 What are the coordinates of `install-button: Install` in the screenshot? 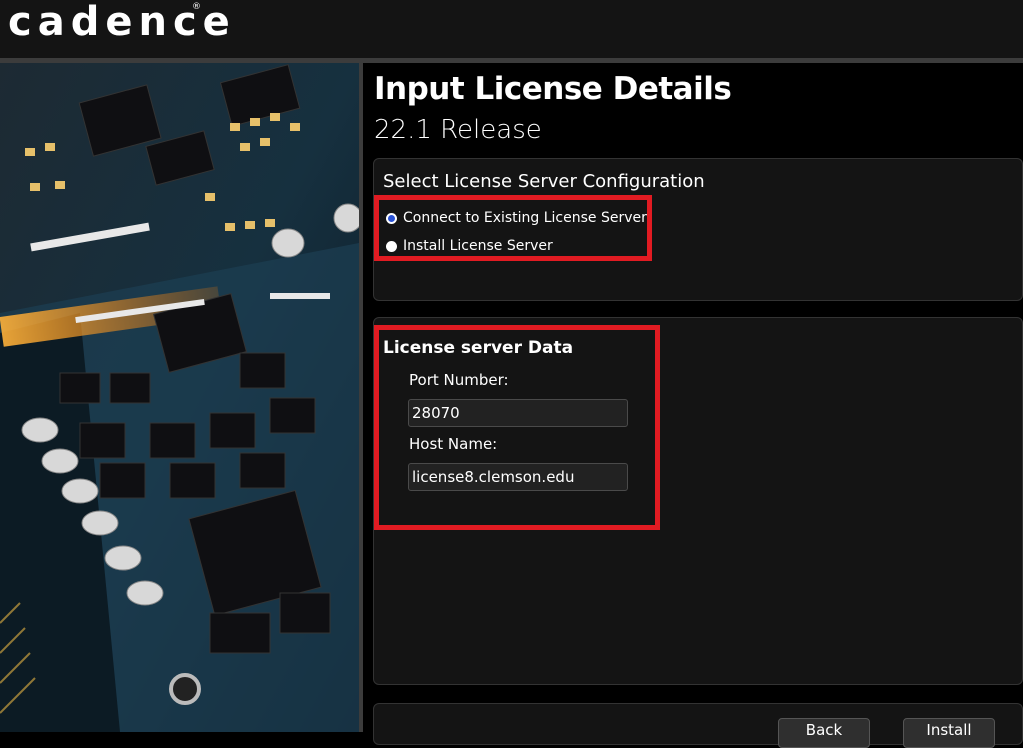 It's located at (949, 733).